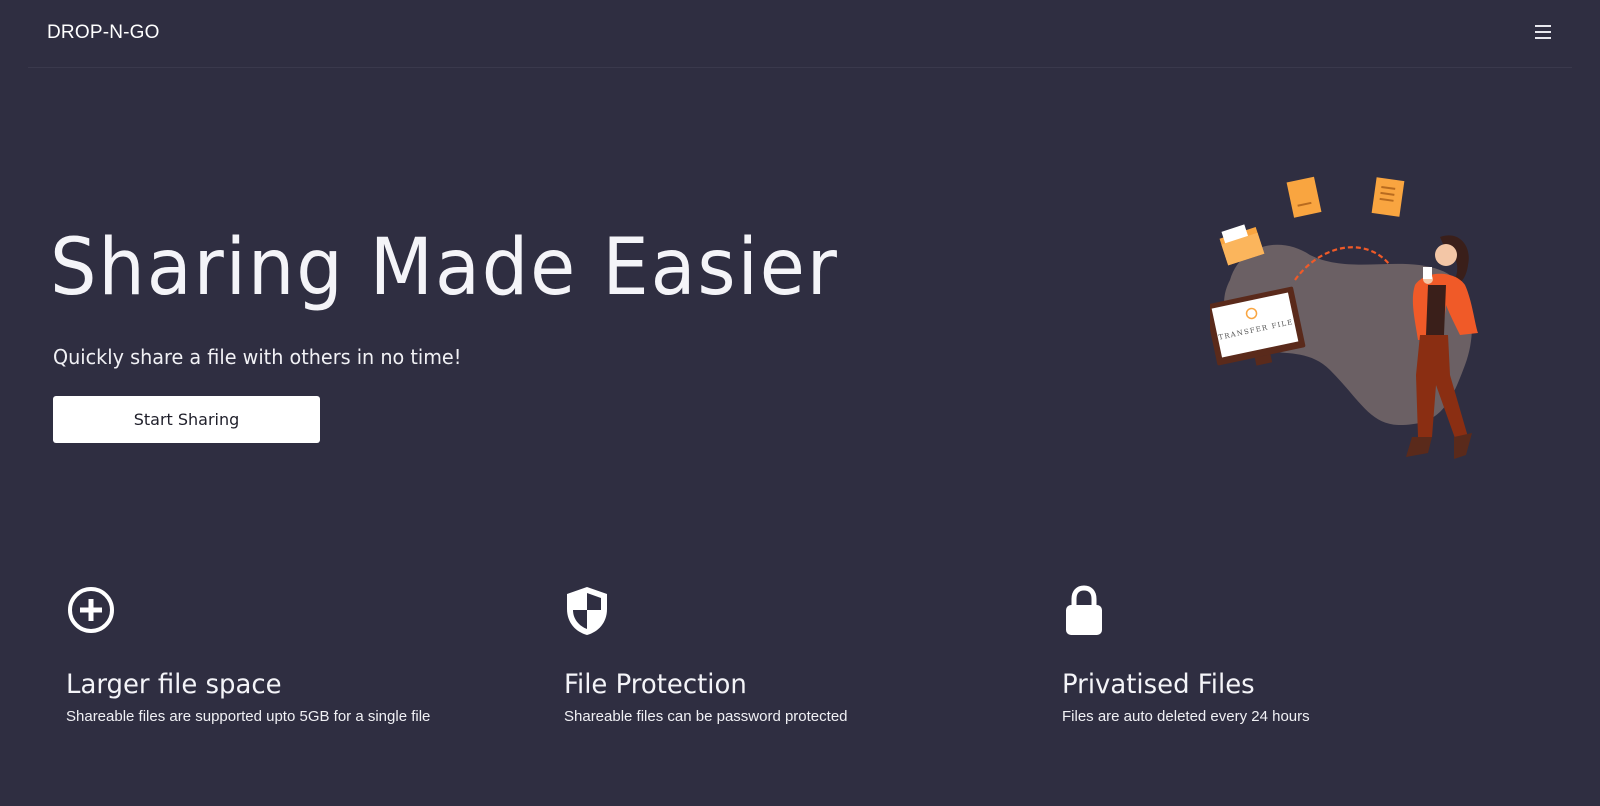 This screenshot has height=806, width=1600. I want to click on brand-logo: DROP-N-GO, so click(103, 33).